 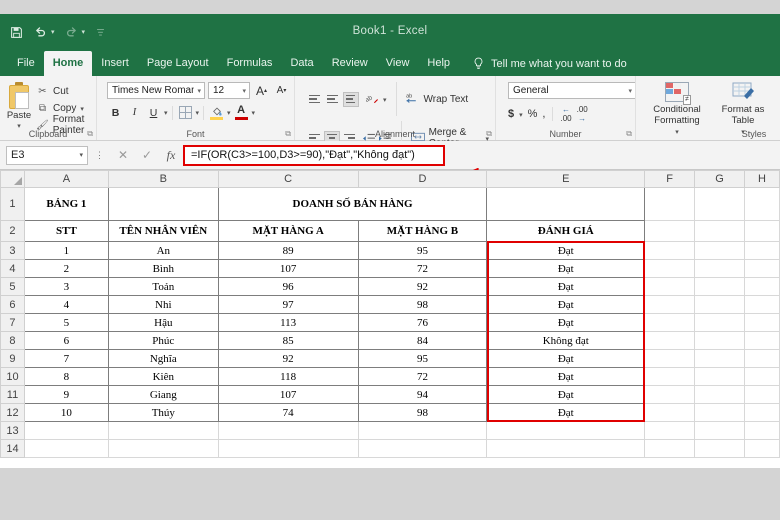 I want to click on cell-E13, so click(x=566, y=430).